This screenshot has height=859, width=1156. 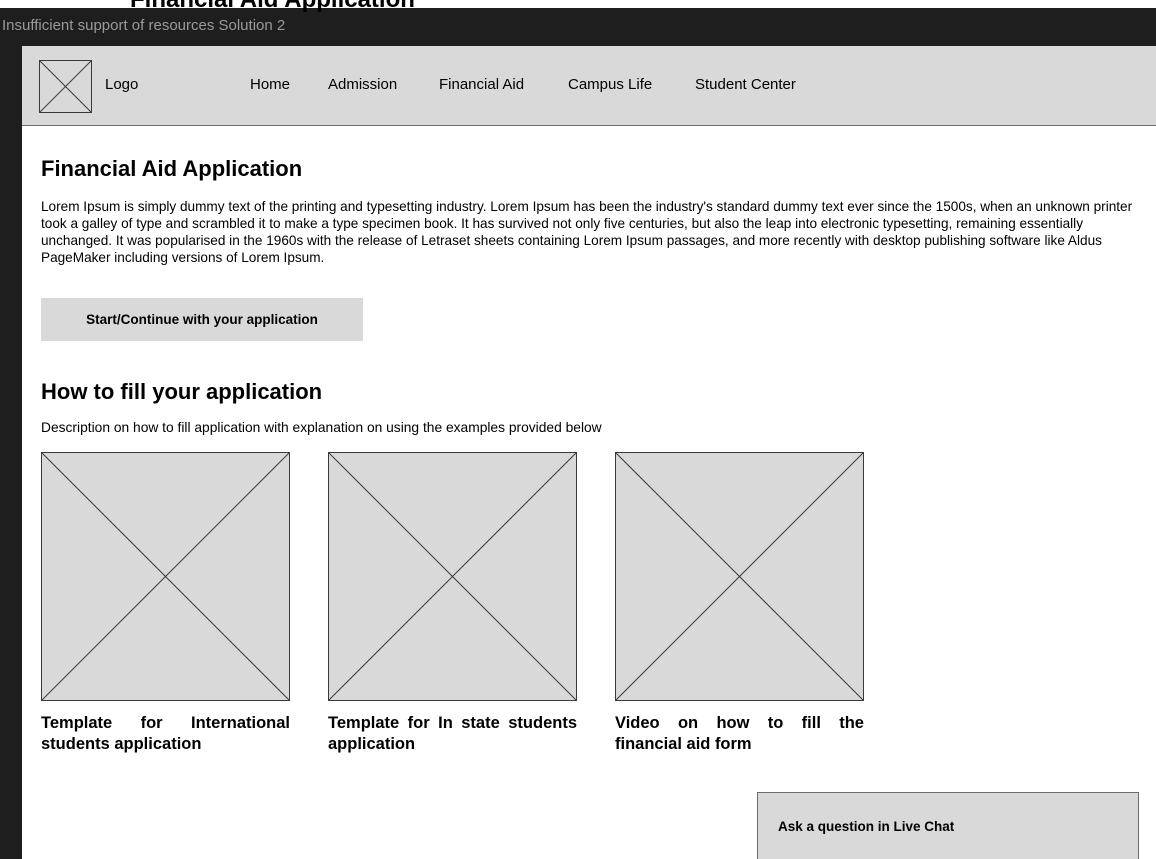 I want to click on howto-title: How to fill your application, so click(x=182, y=391).